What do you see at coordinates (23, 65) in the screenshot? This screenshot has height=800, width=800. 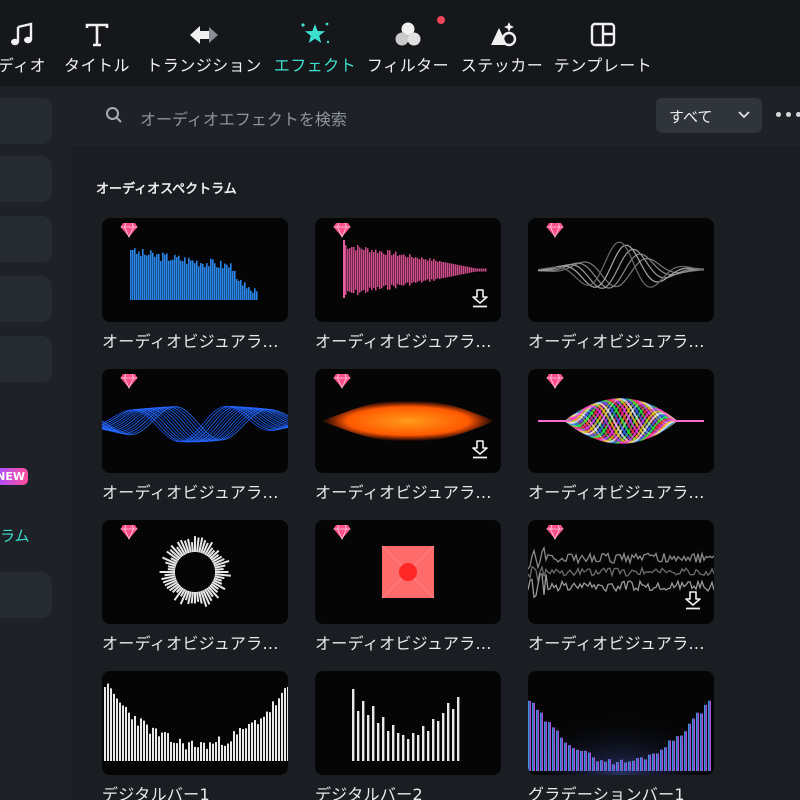 I see `tab-audio-label: ディオ` at bounding box center [23, 65].